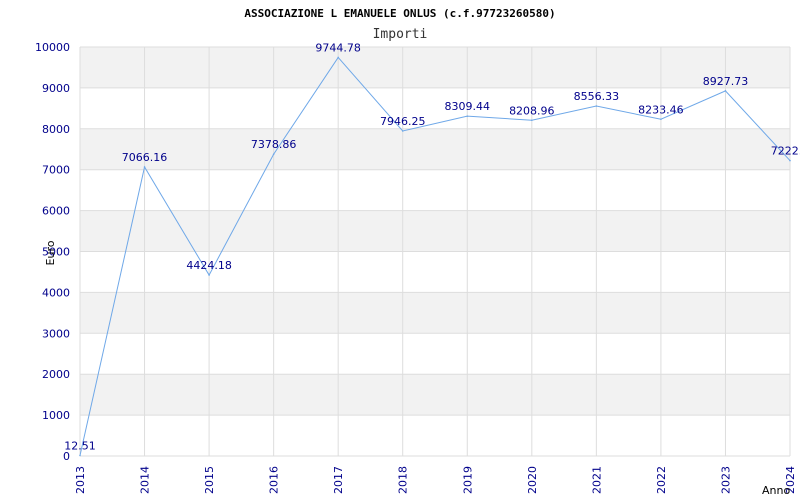  Describe the element at coordinates (467, 480) in the screenshot. I see `x-tick-label: 2019` at that location.